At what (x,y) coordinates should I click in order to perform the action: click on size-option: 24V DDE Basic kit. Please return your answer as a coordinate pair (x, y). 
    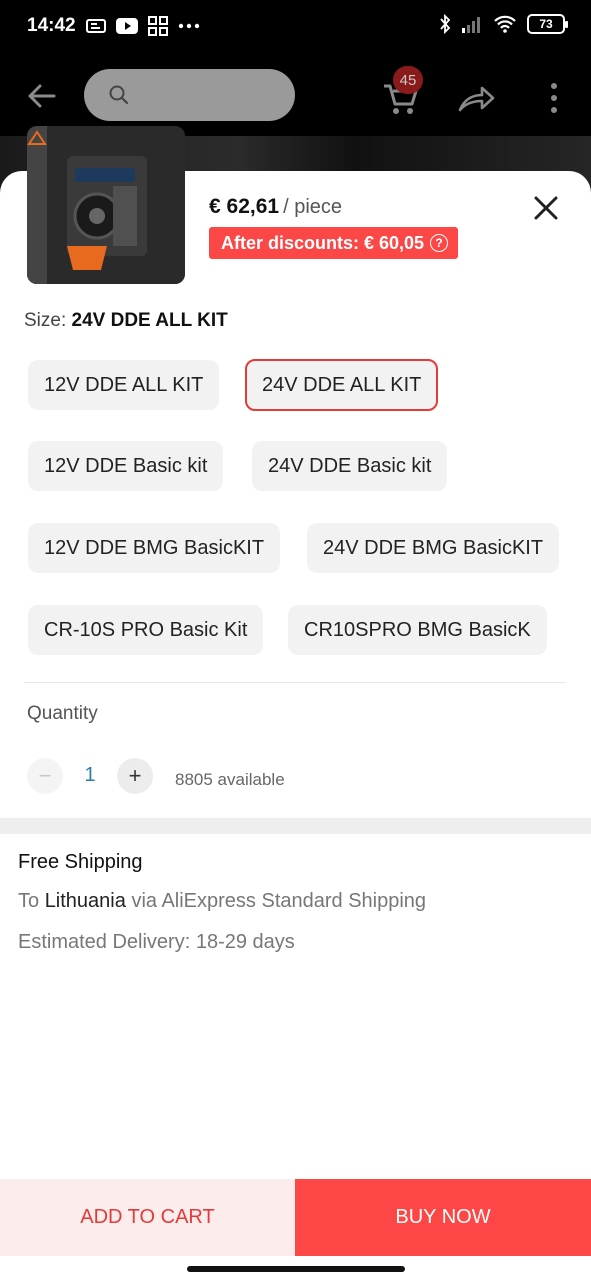
    Looking at the image, I should click on (350, 466).